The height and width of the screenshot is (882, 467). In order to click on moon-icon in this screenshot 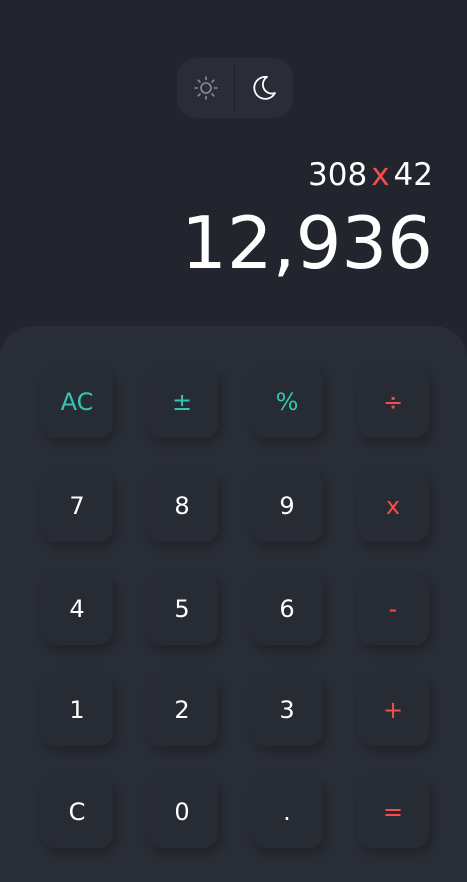, I will do `click(264, 88)`.